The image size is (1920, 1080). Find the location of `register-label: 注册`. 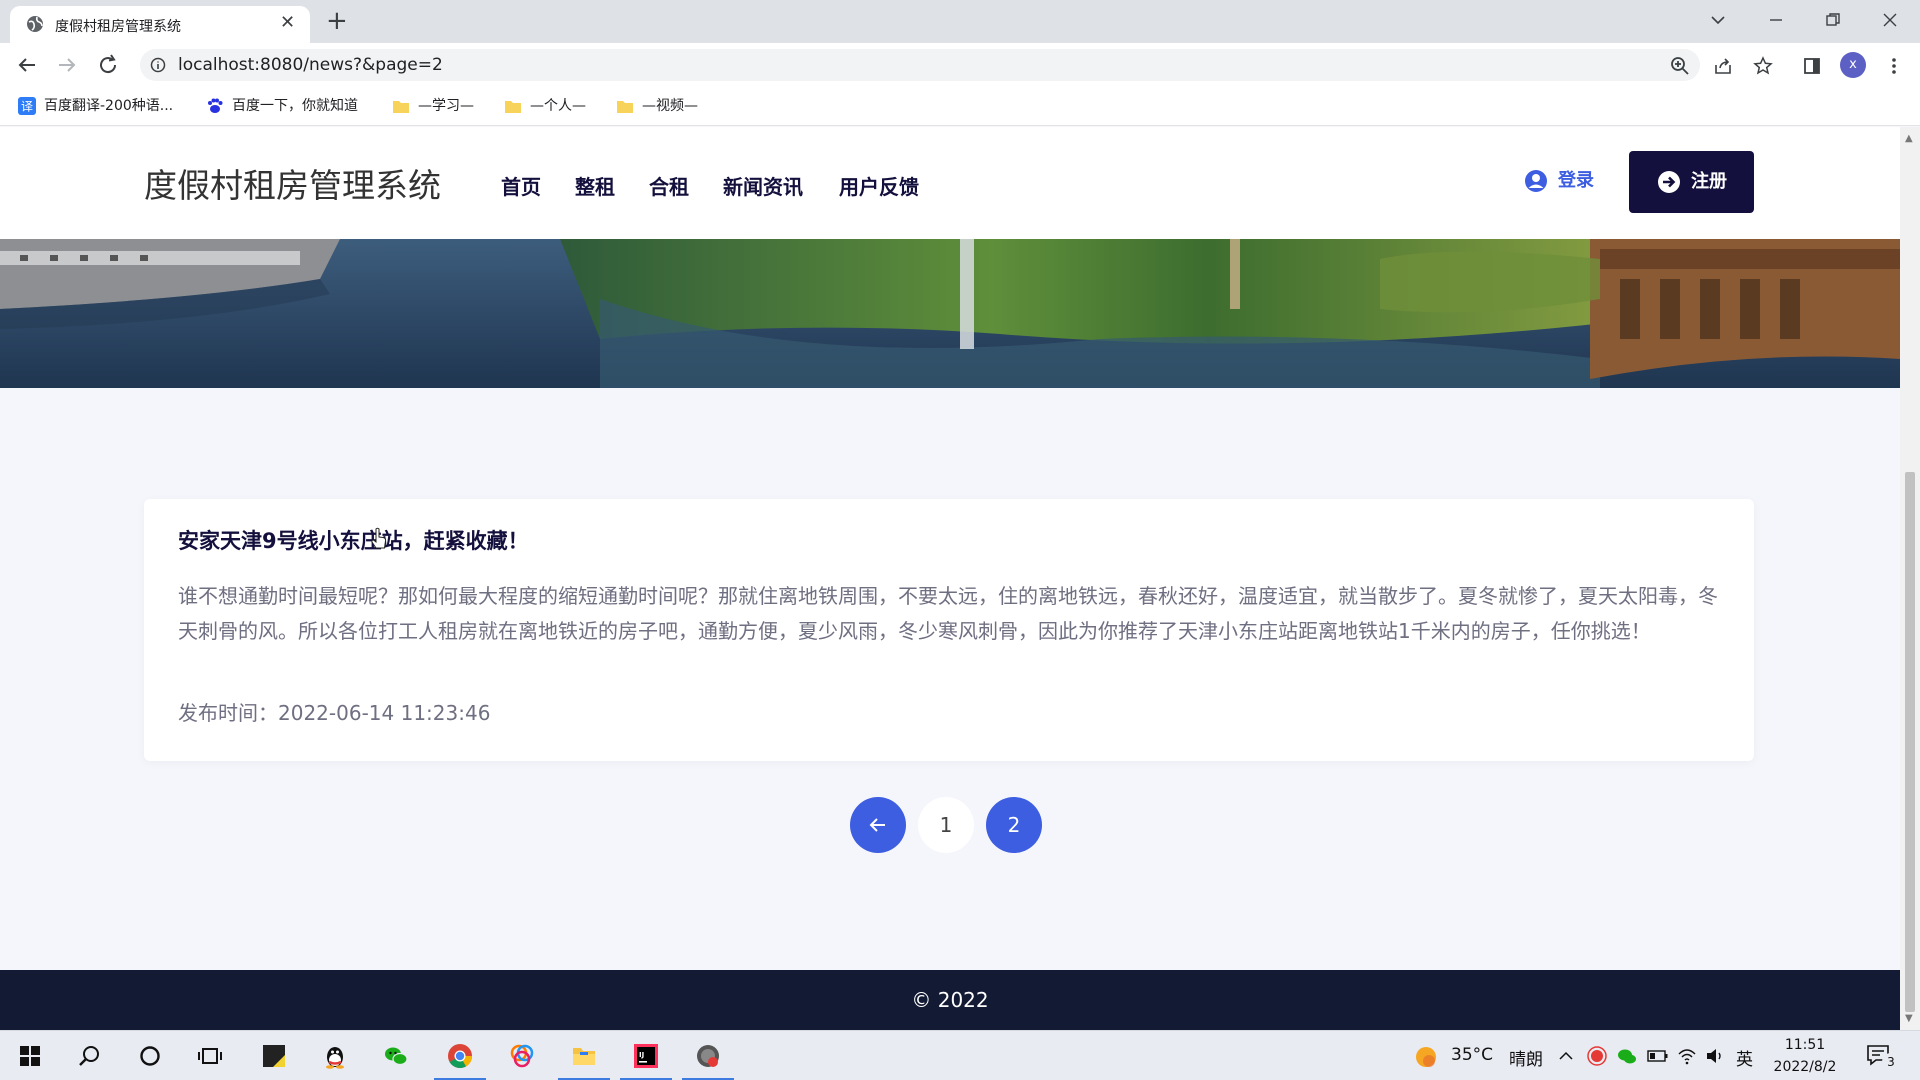

register-label: 注册 is located at coordinates (1709, 181).